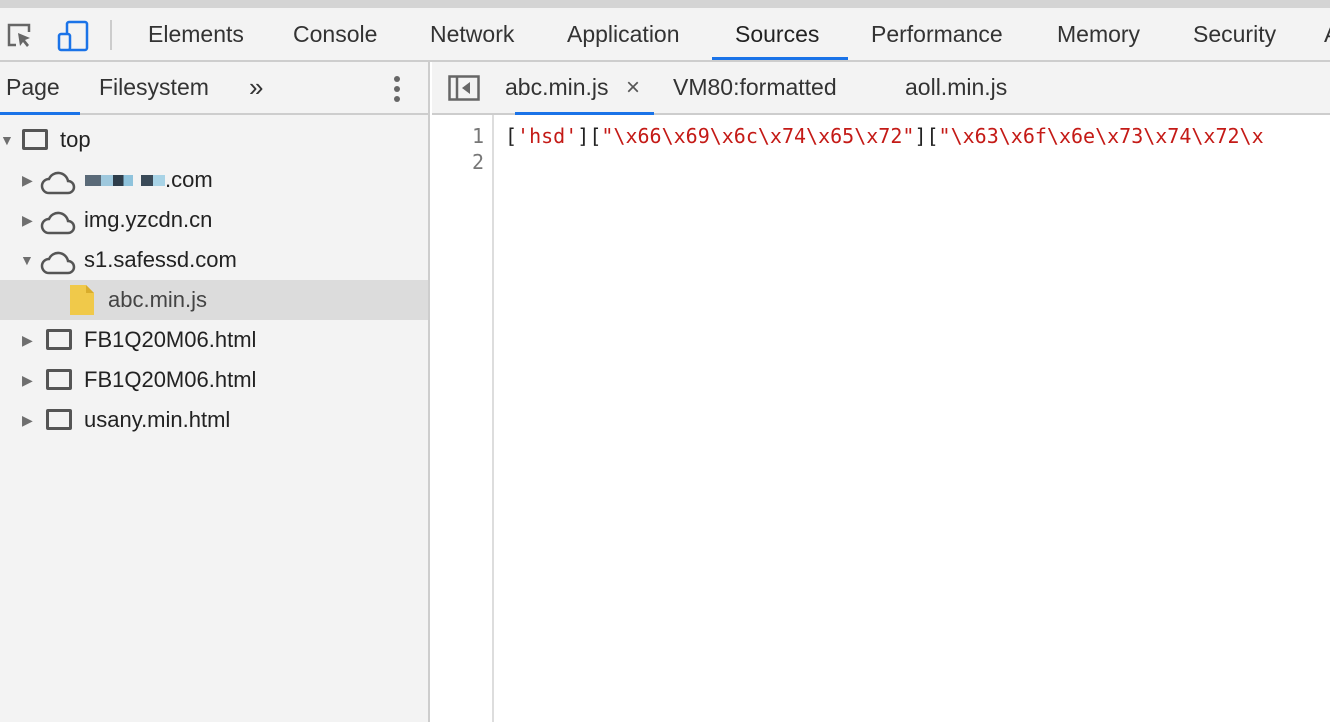 This screenshot has height=722, width=1330. What do you see at coordinates (20, 36) in the screenshot?
I see `inspect-element-icon` at bounding box center [20, 36].